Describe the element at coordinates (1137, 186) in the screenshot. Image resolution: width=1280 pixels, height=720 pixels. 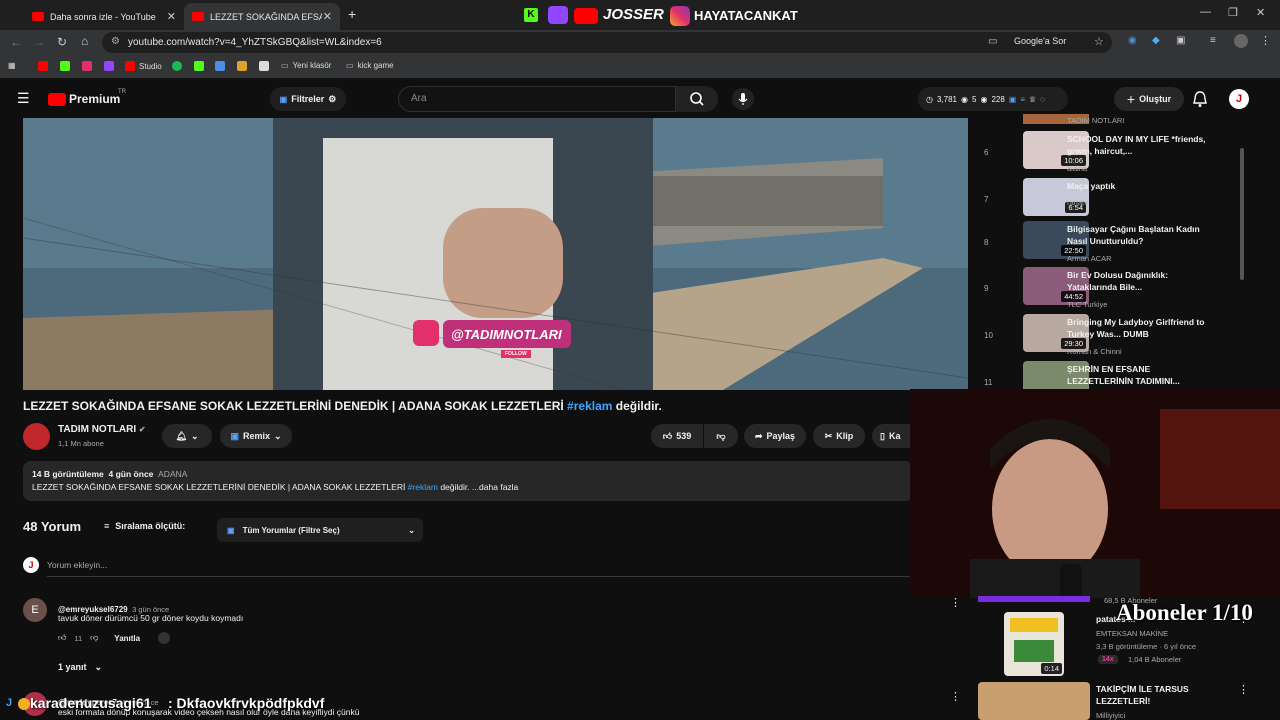
I see `playlist-item-title: Maça yaptık` at that location.